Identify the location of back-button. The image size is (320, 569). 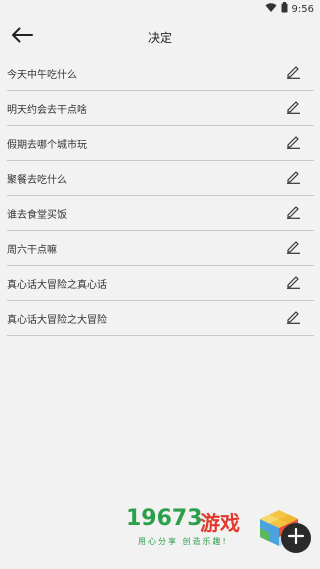
(22, 37).